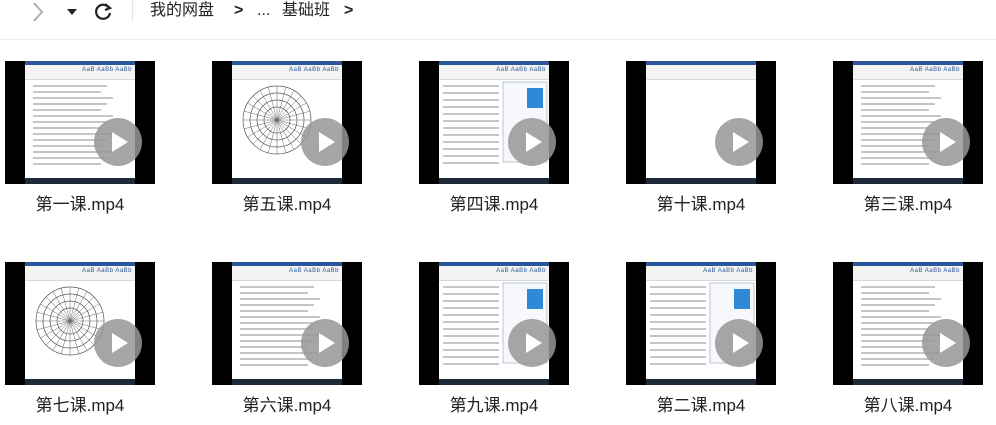 The image size is (996, 425). Describe the element at coordinates (494, 205) in the screenshot. I see `file-name: 第四课.mp4` at that location.